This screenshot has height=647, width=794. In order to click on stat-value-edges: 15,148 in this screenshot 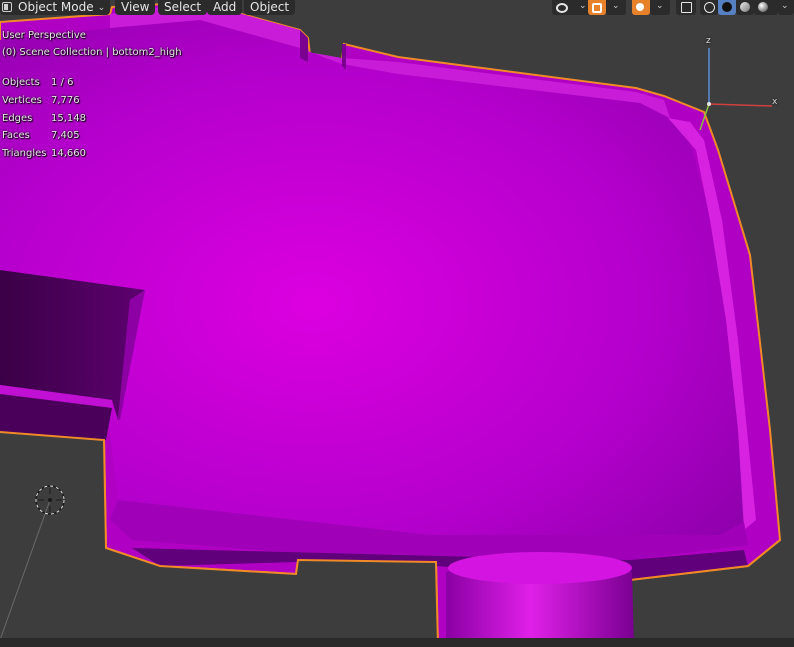, I will do `click(68, 118)`.